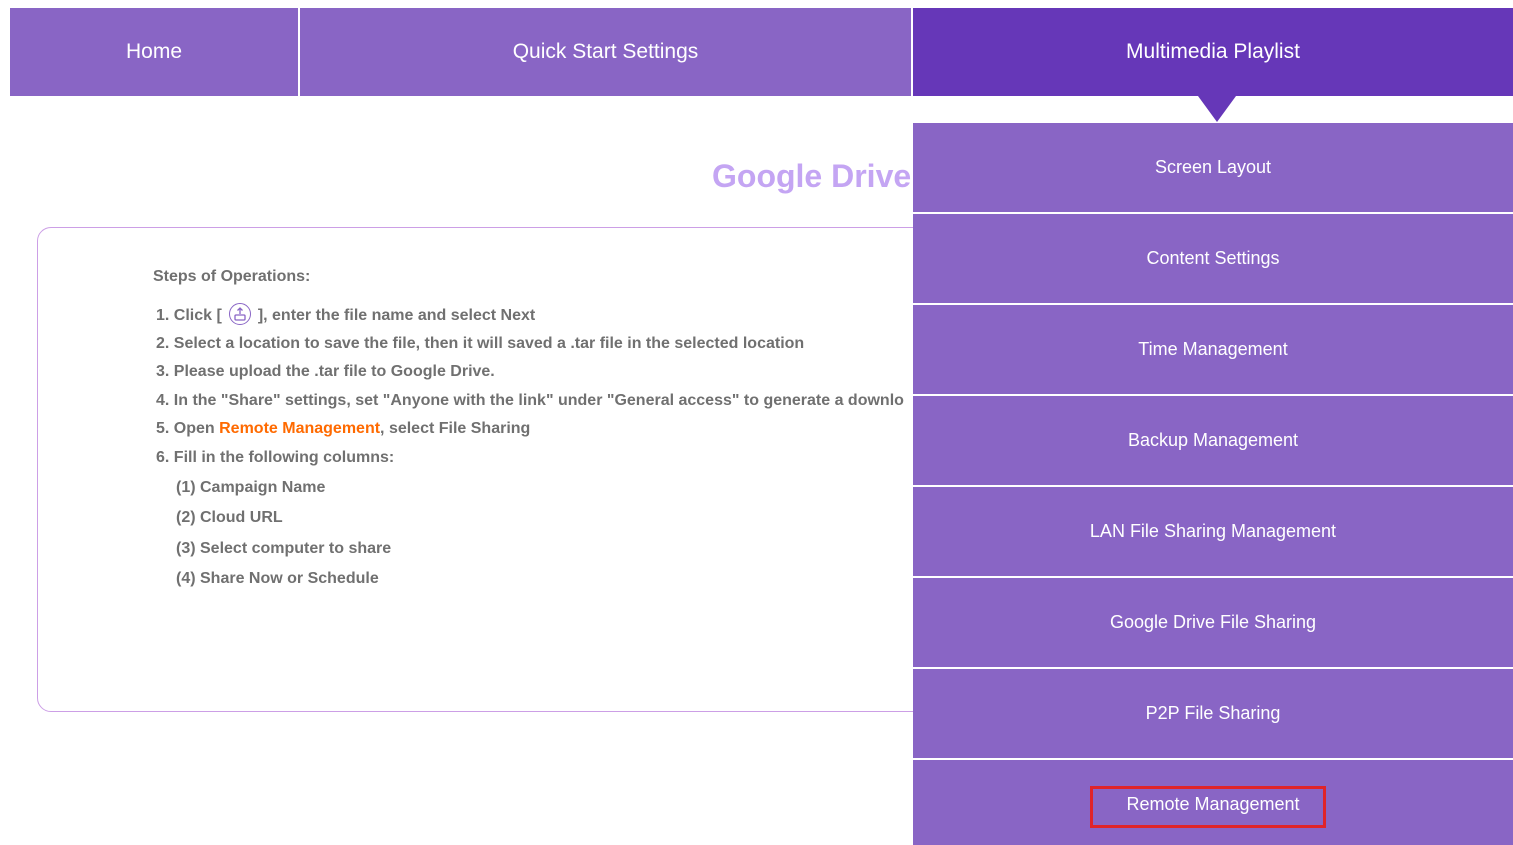 This screenshot has height=845, width=1513. What do you see at coordinates (189, 316) in the screenshot?
I see `step-1-prefix: 1. Click [` at bounding box center [189, 316].